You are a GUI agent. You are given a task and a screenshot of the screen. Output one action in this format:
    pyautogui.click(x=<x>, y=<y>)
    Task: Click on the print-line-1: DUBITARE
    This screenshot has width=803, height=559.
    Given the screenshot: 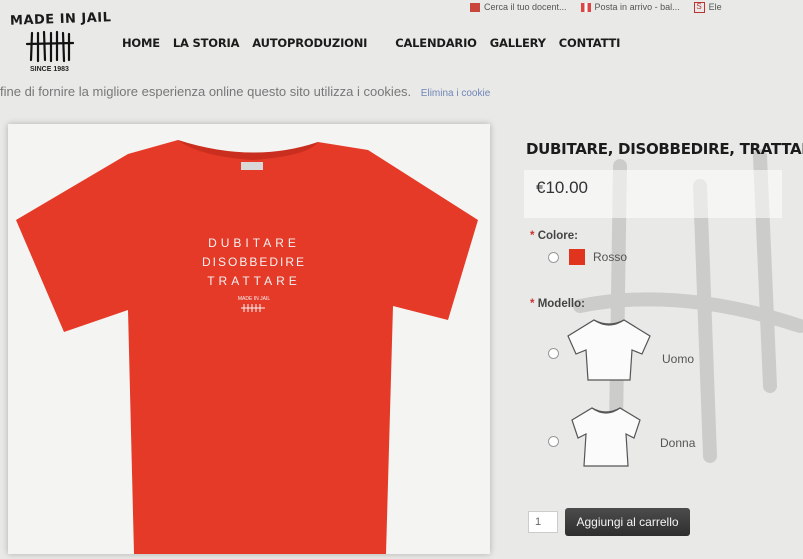 What is the action you would take?
    pyautogui.click(x=254, y=243)
    